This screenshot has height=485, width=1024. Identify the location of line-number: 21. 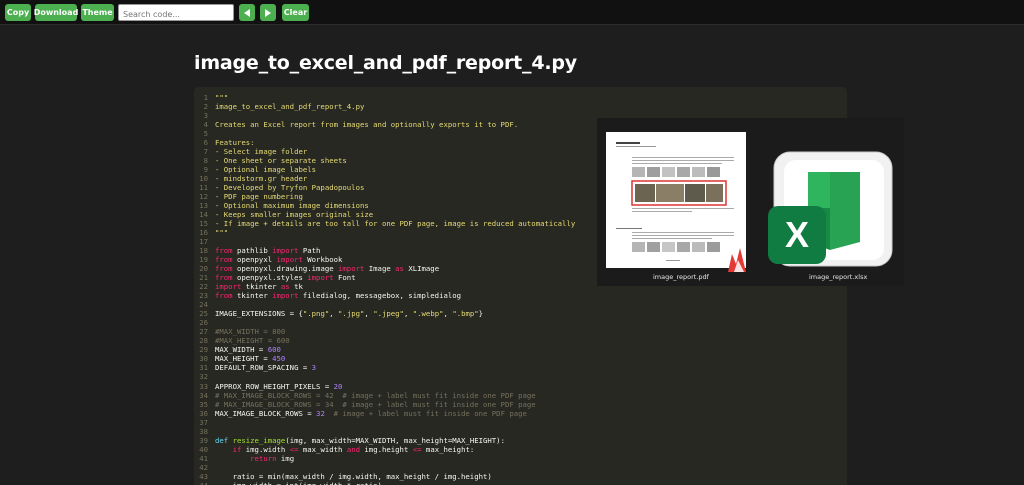
(203, 278).